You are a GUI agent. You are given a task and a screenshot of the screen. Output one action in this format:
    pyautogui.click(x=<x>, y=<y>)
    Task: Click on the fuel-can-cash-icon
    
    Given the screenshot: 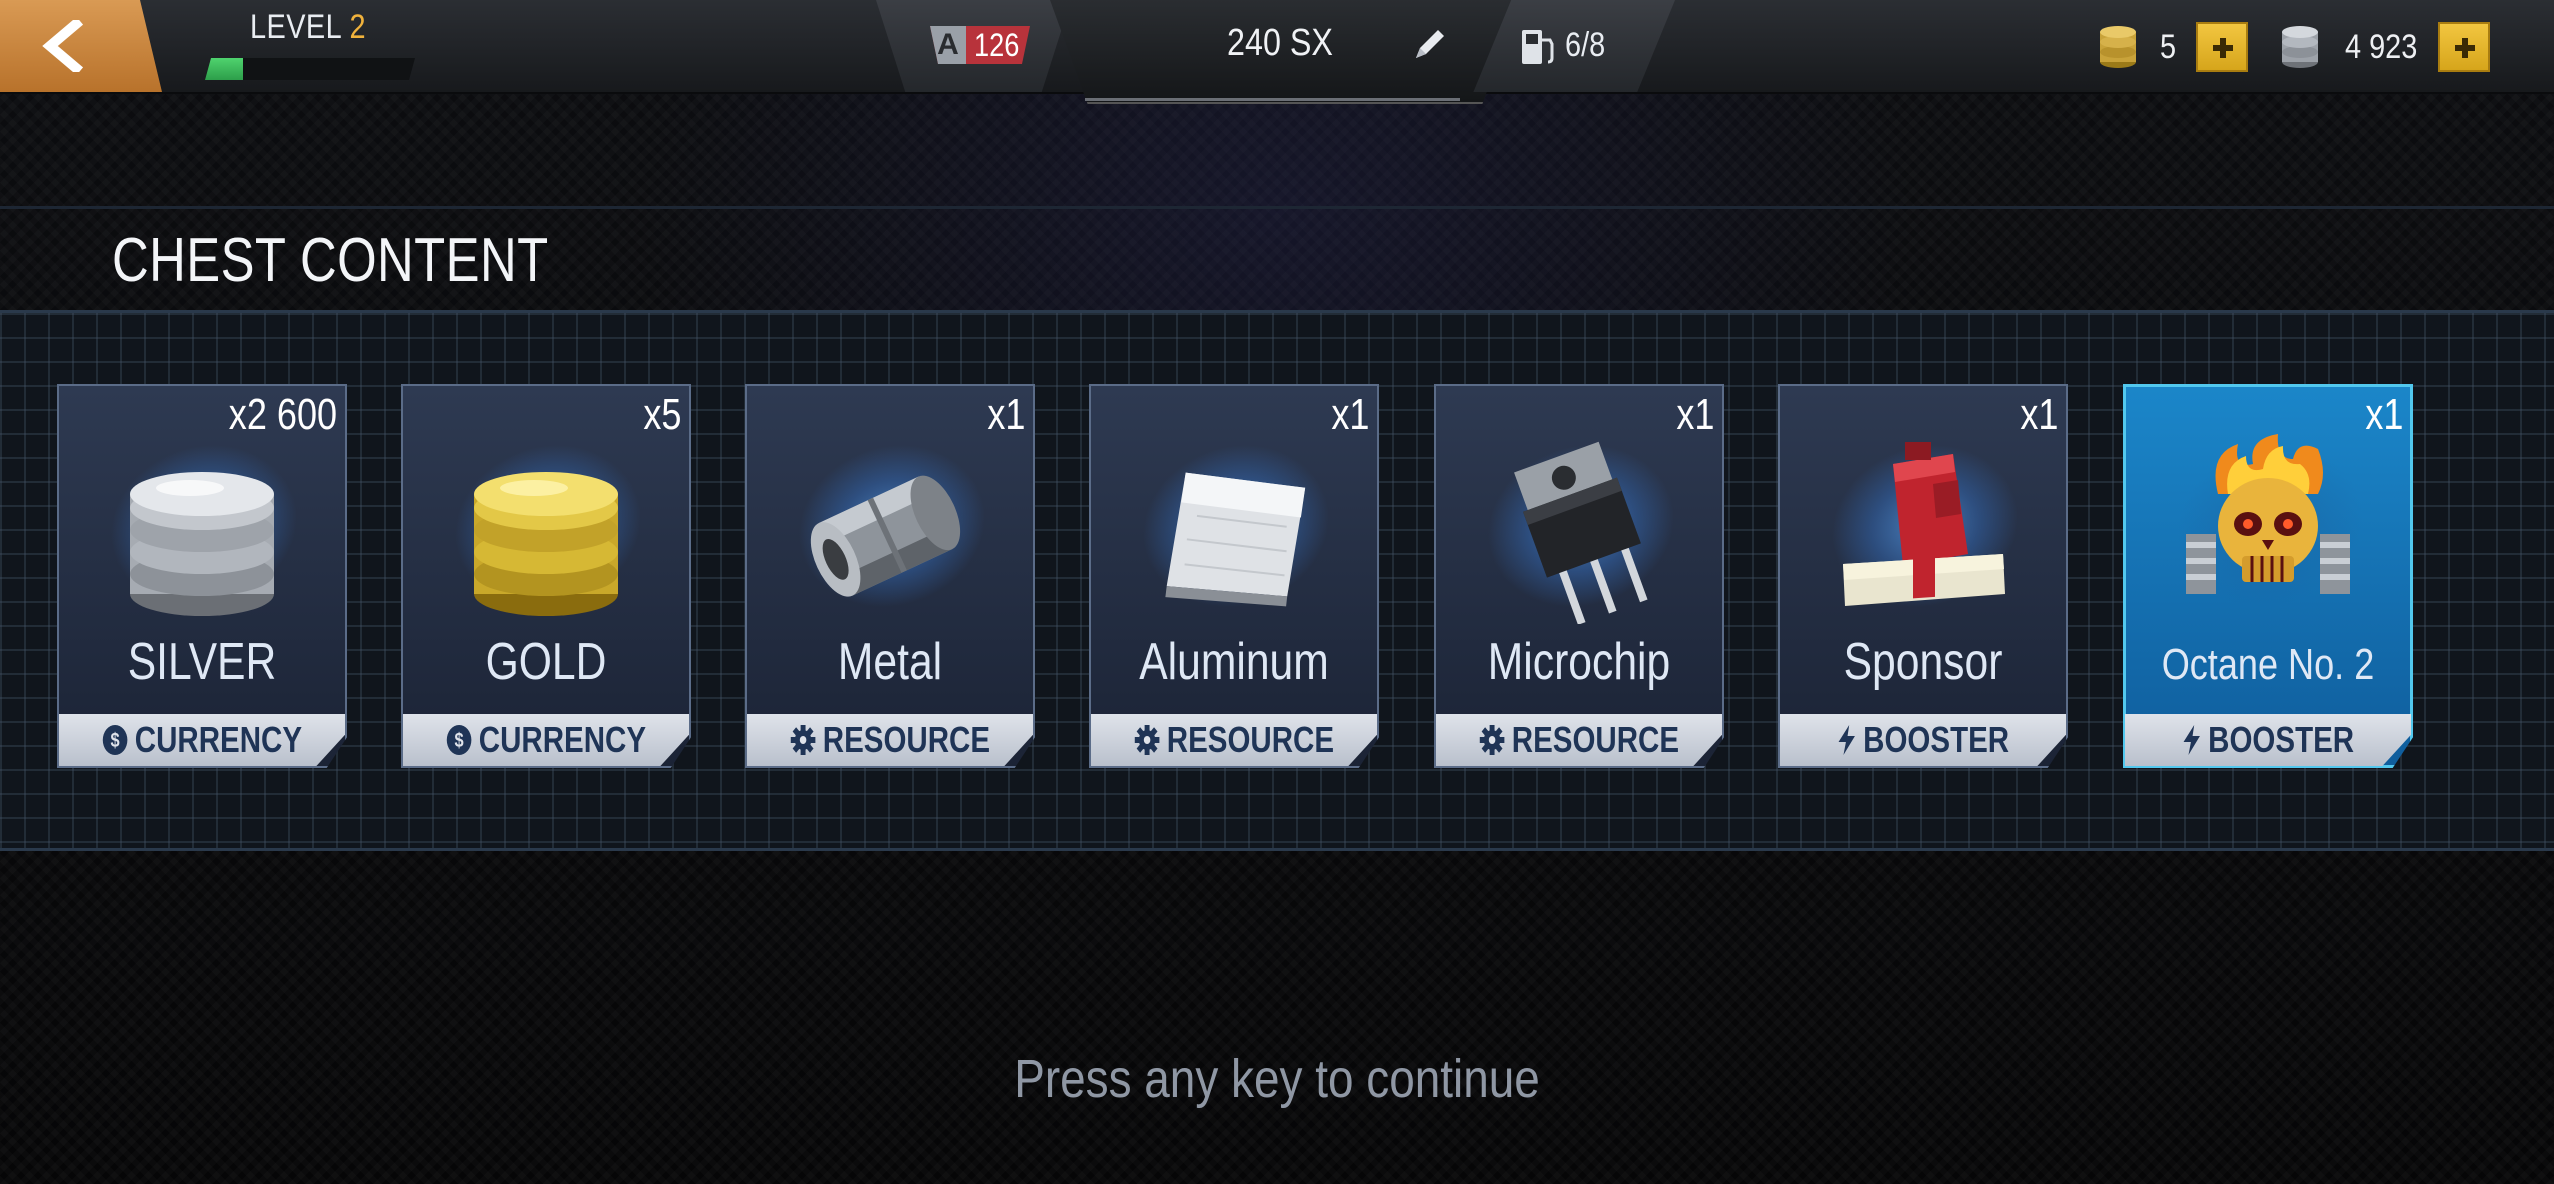 What is the action you would take?
    pyautogui.click(x=1924, y=524)
    